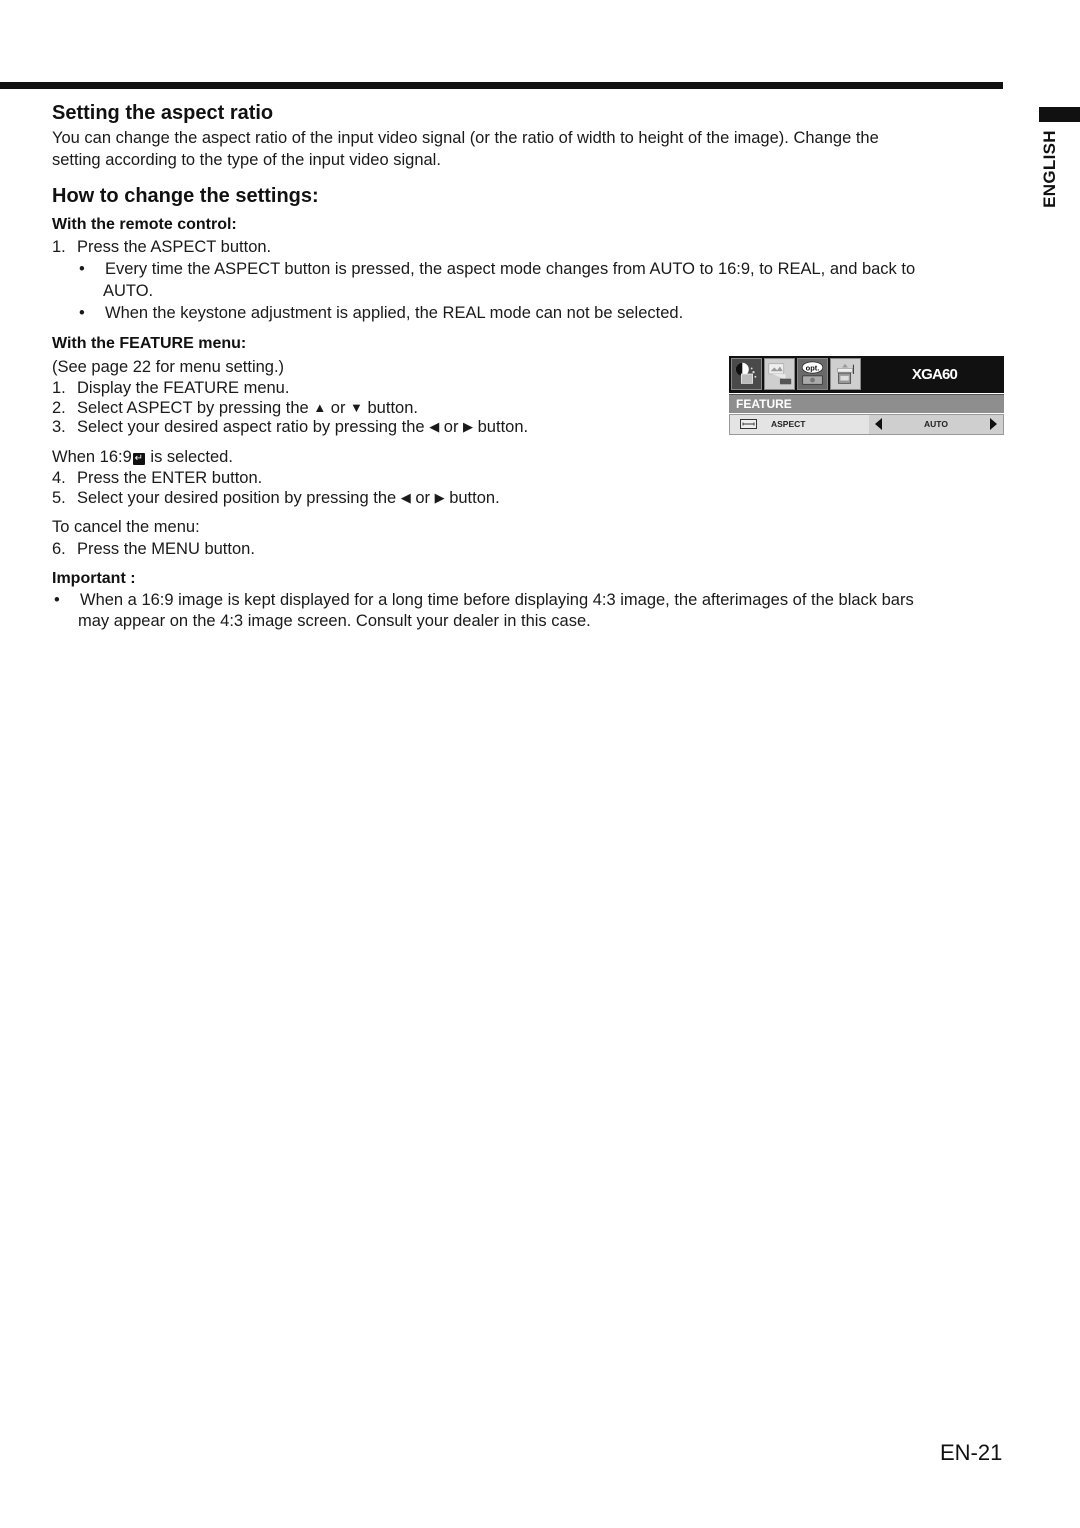 Image resolution: width=1080 pixels, height=1528 pixels. I want to click on osd-header: opt. XGA60, so click(866, 374).